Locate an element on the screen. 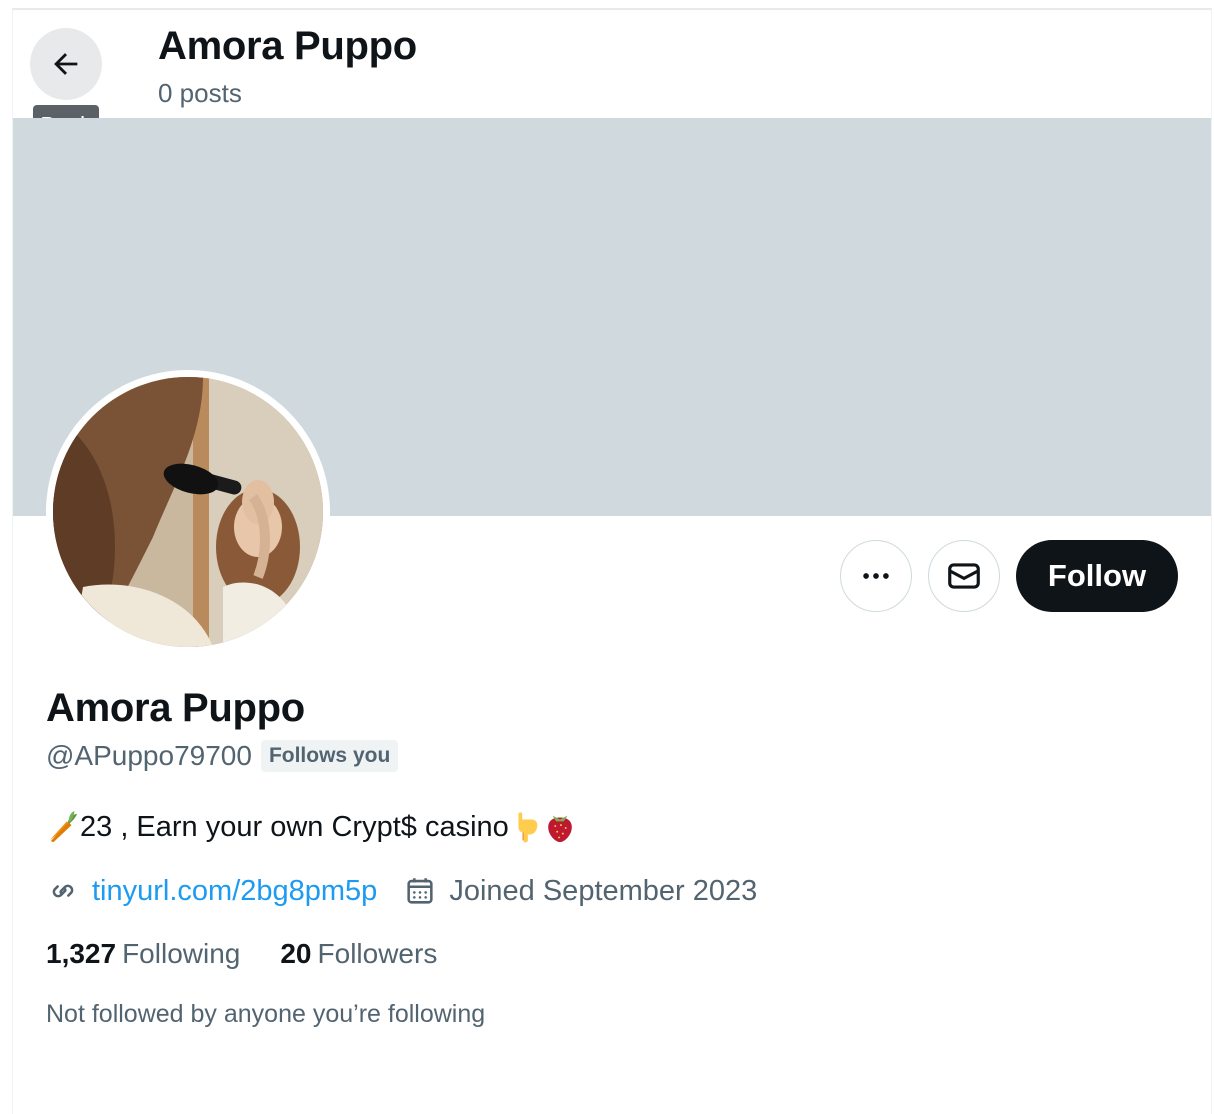  handle-row: @APuppo79700 Follows you is located at coordinates (222, 756).